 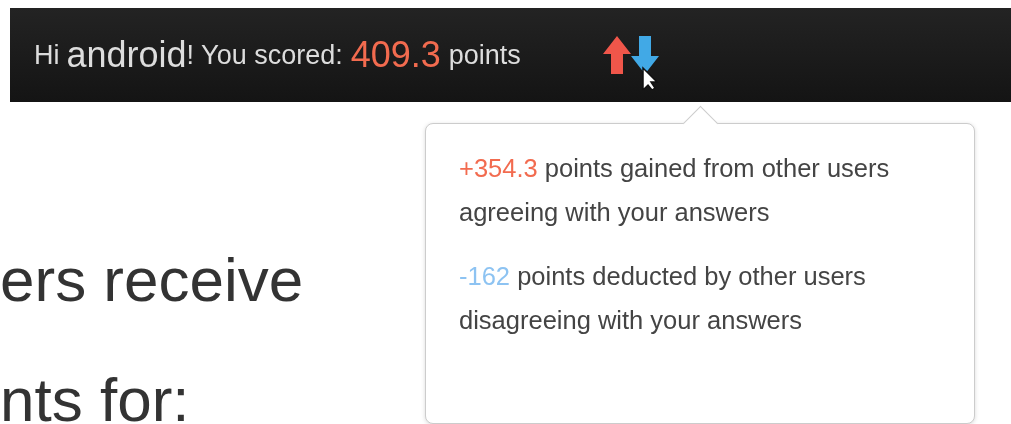 I want to click on up-arrow-icon, so click(x=616, y=55).